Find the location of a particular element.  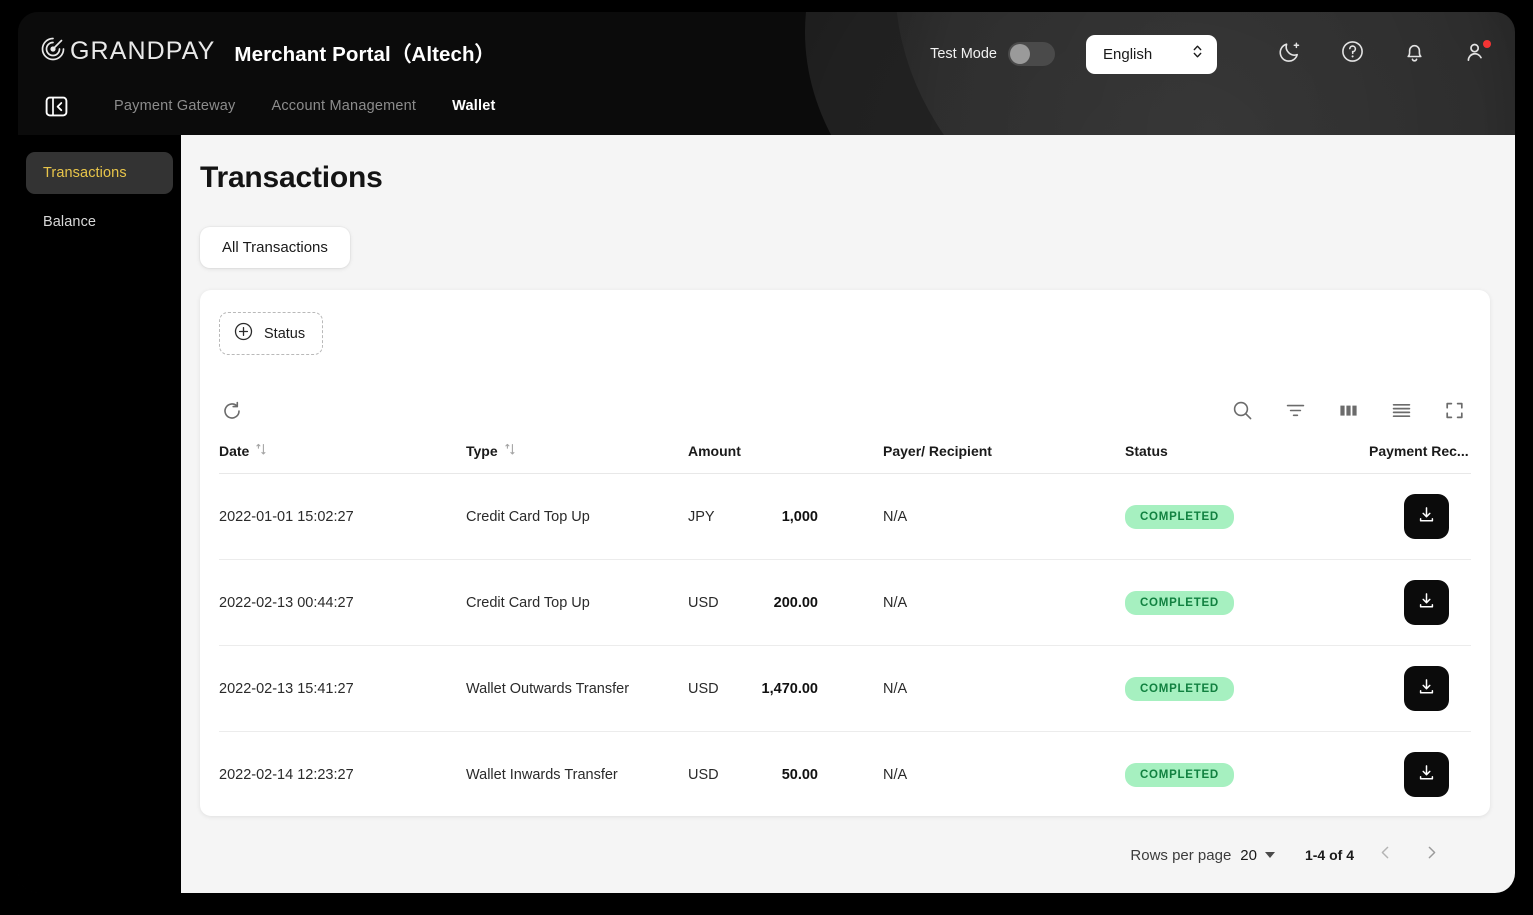

test-mode-toggle is located at coordinates (1031, 54).